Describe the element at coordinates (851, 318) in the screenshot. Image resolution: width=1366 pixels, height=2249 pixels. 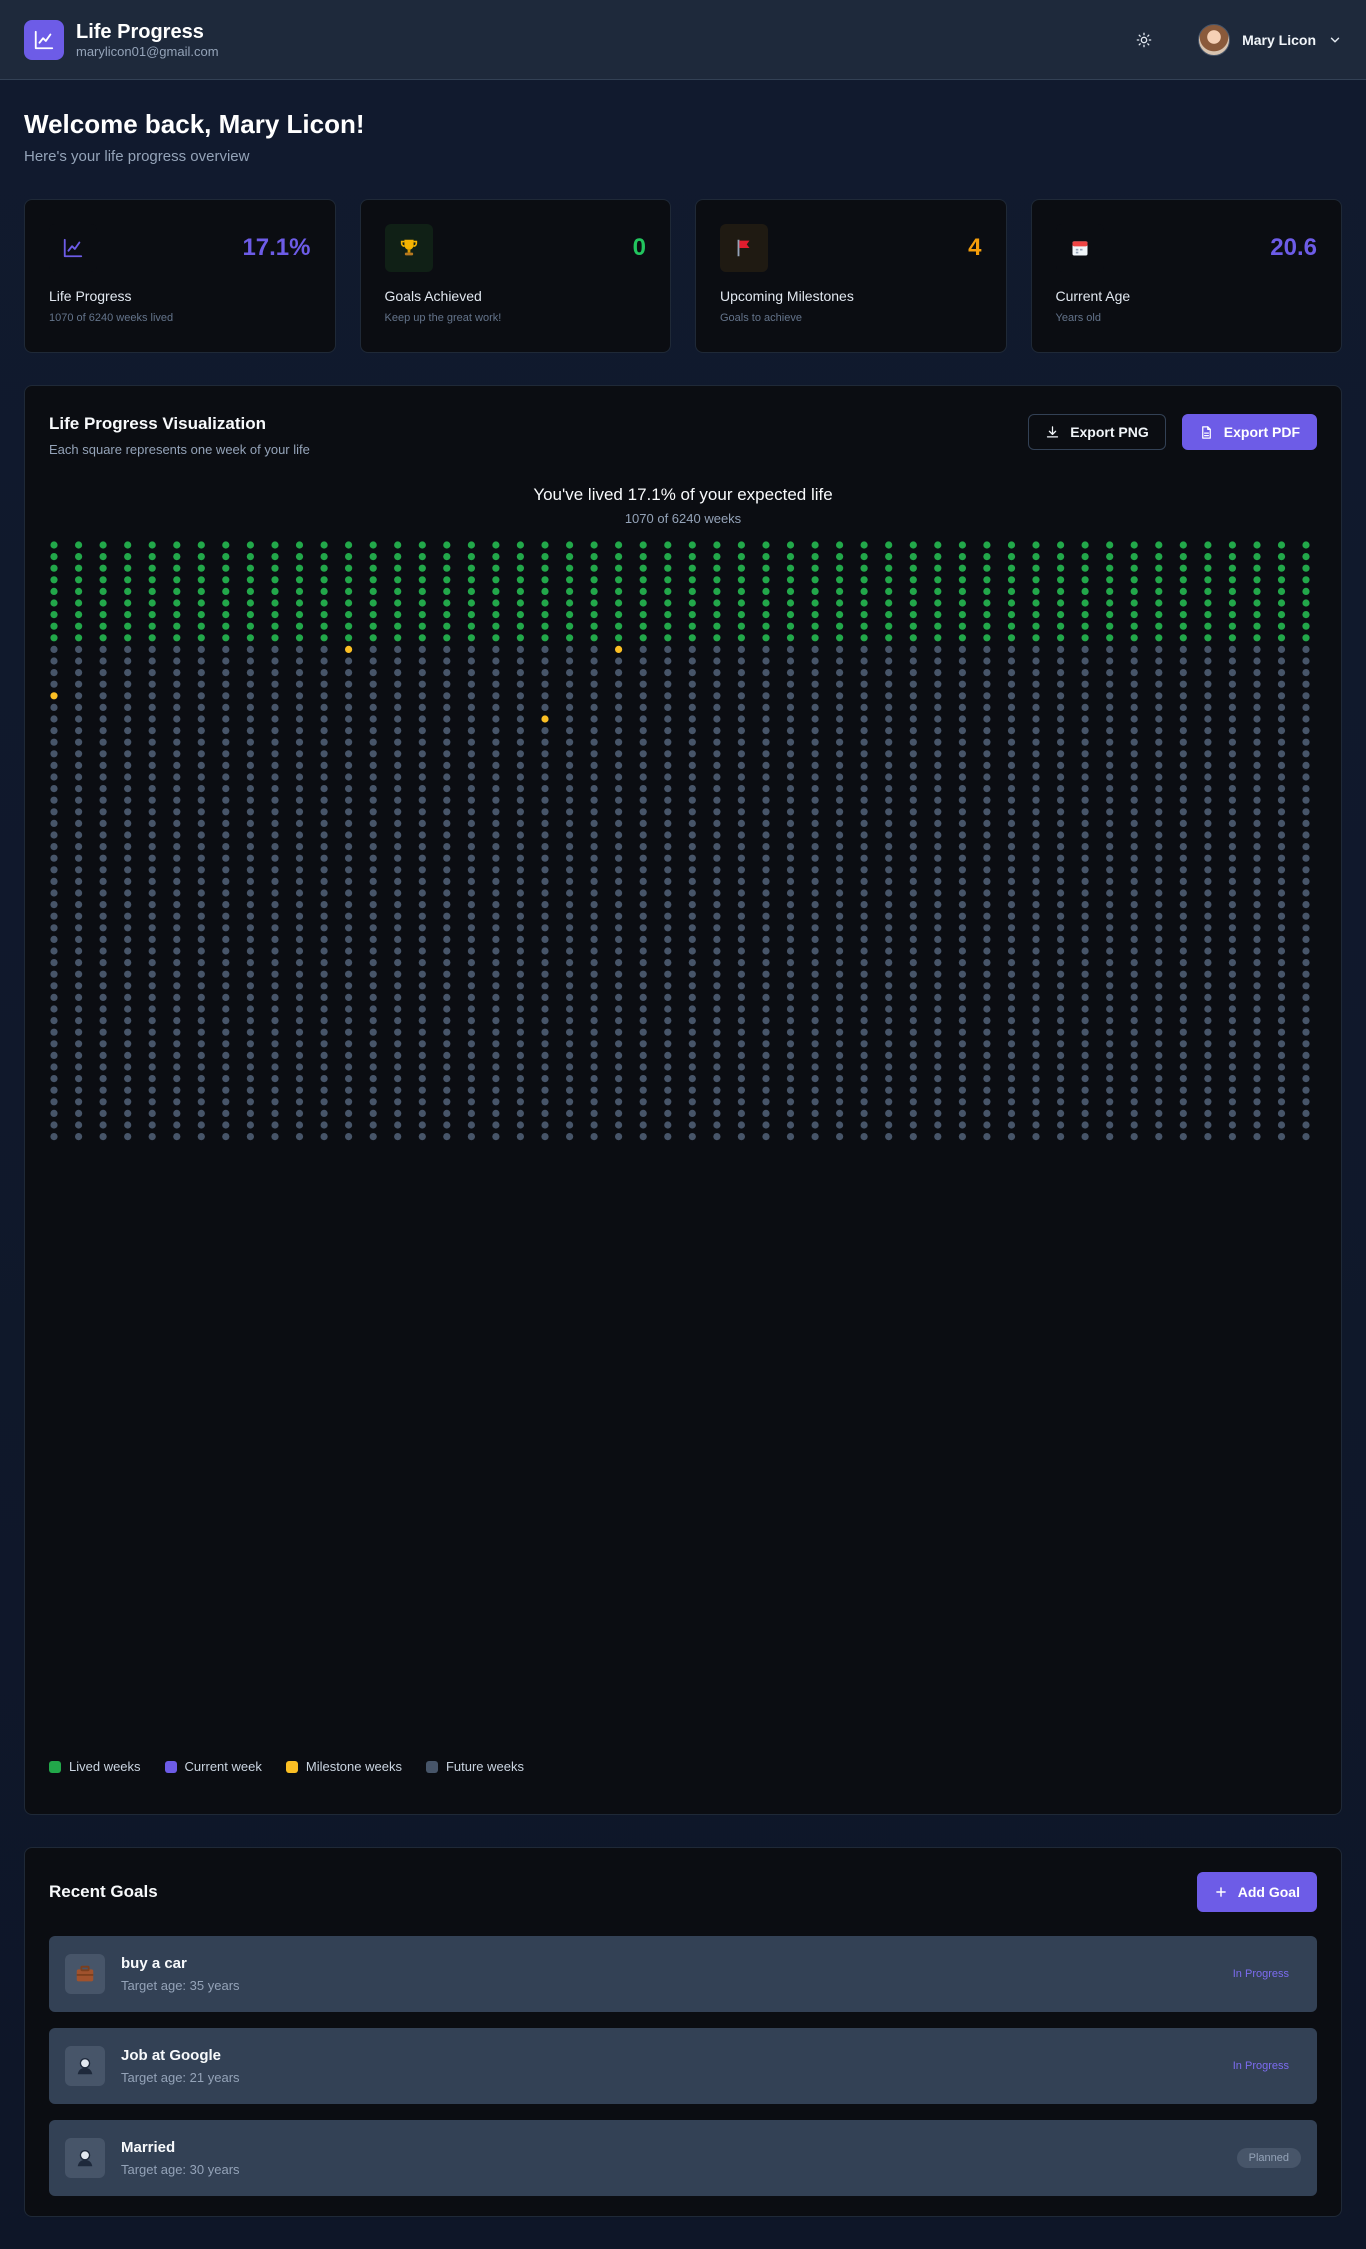
I see `stat-description: Goals to achieve` at that location.